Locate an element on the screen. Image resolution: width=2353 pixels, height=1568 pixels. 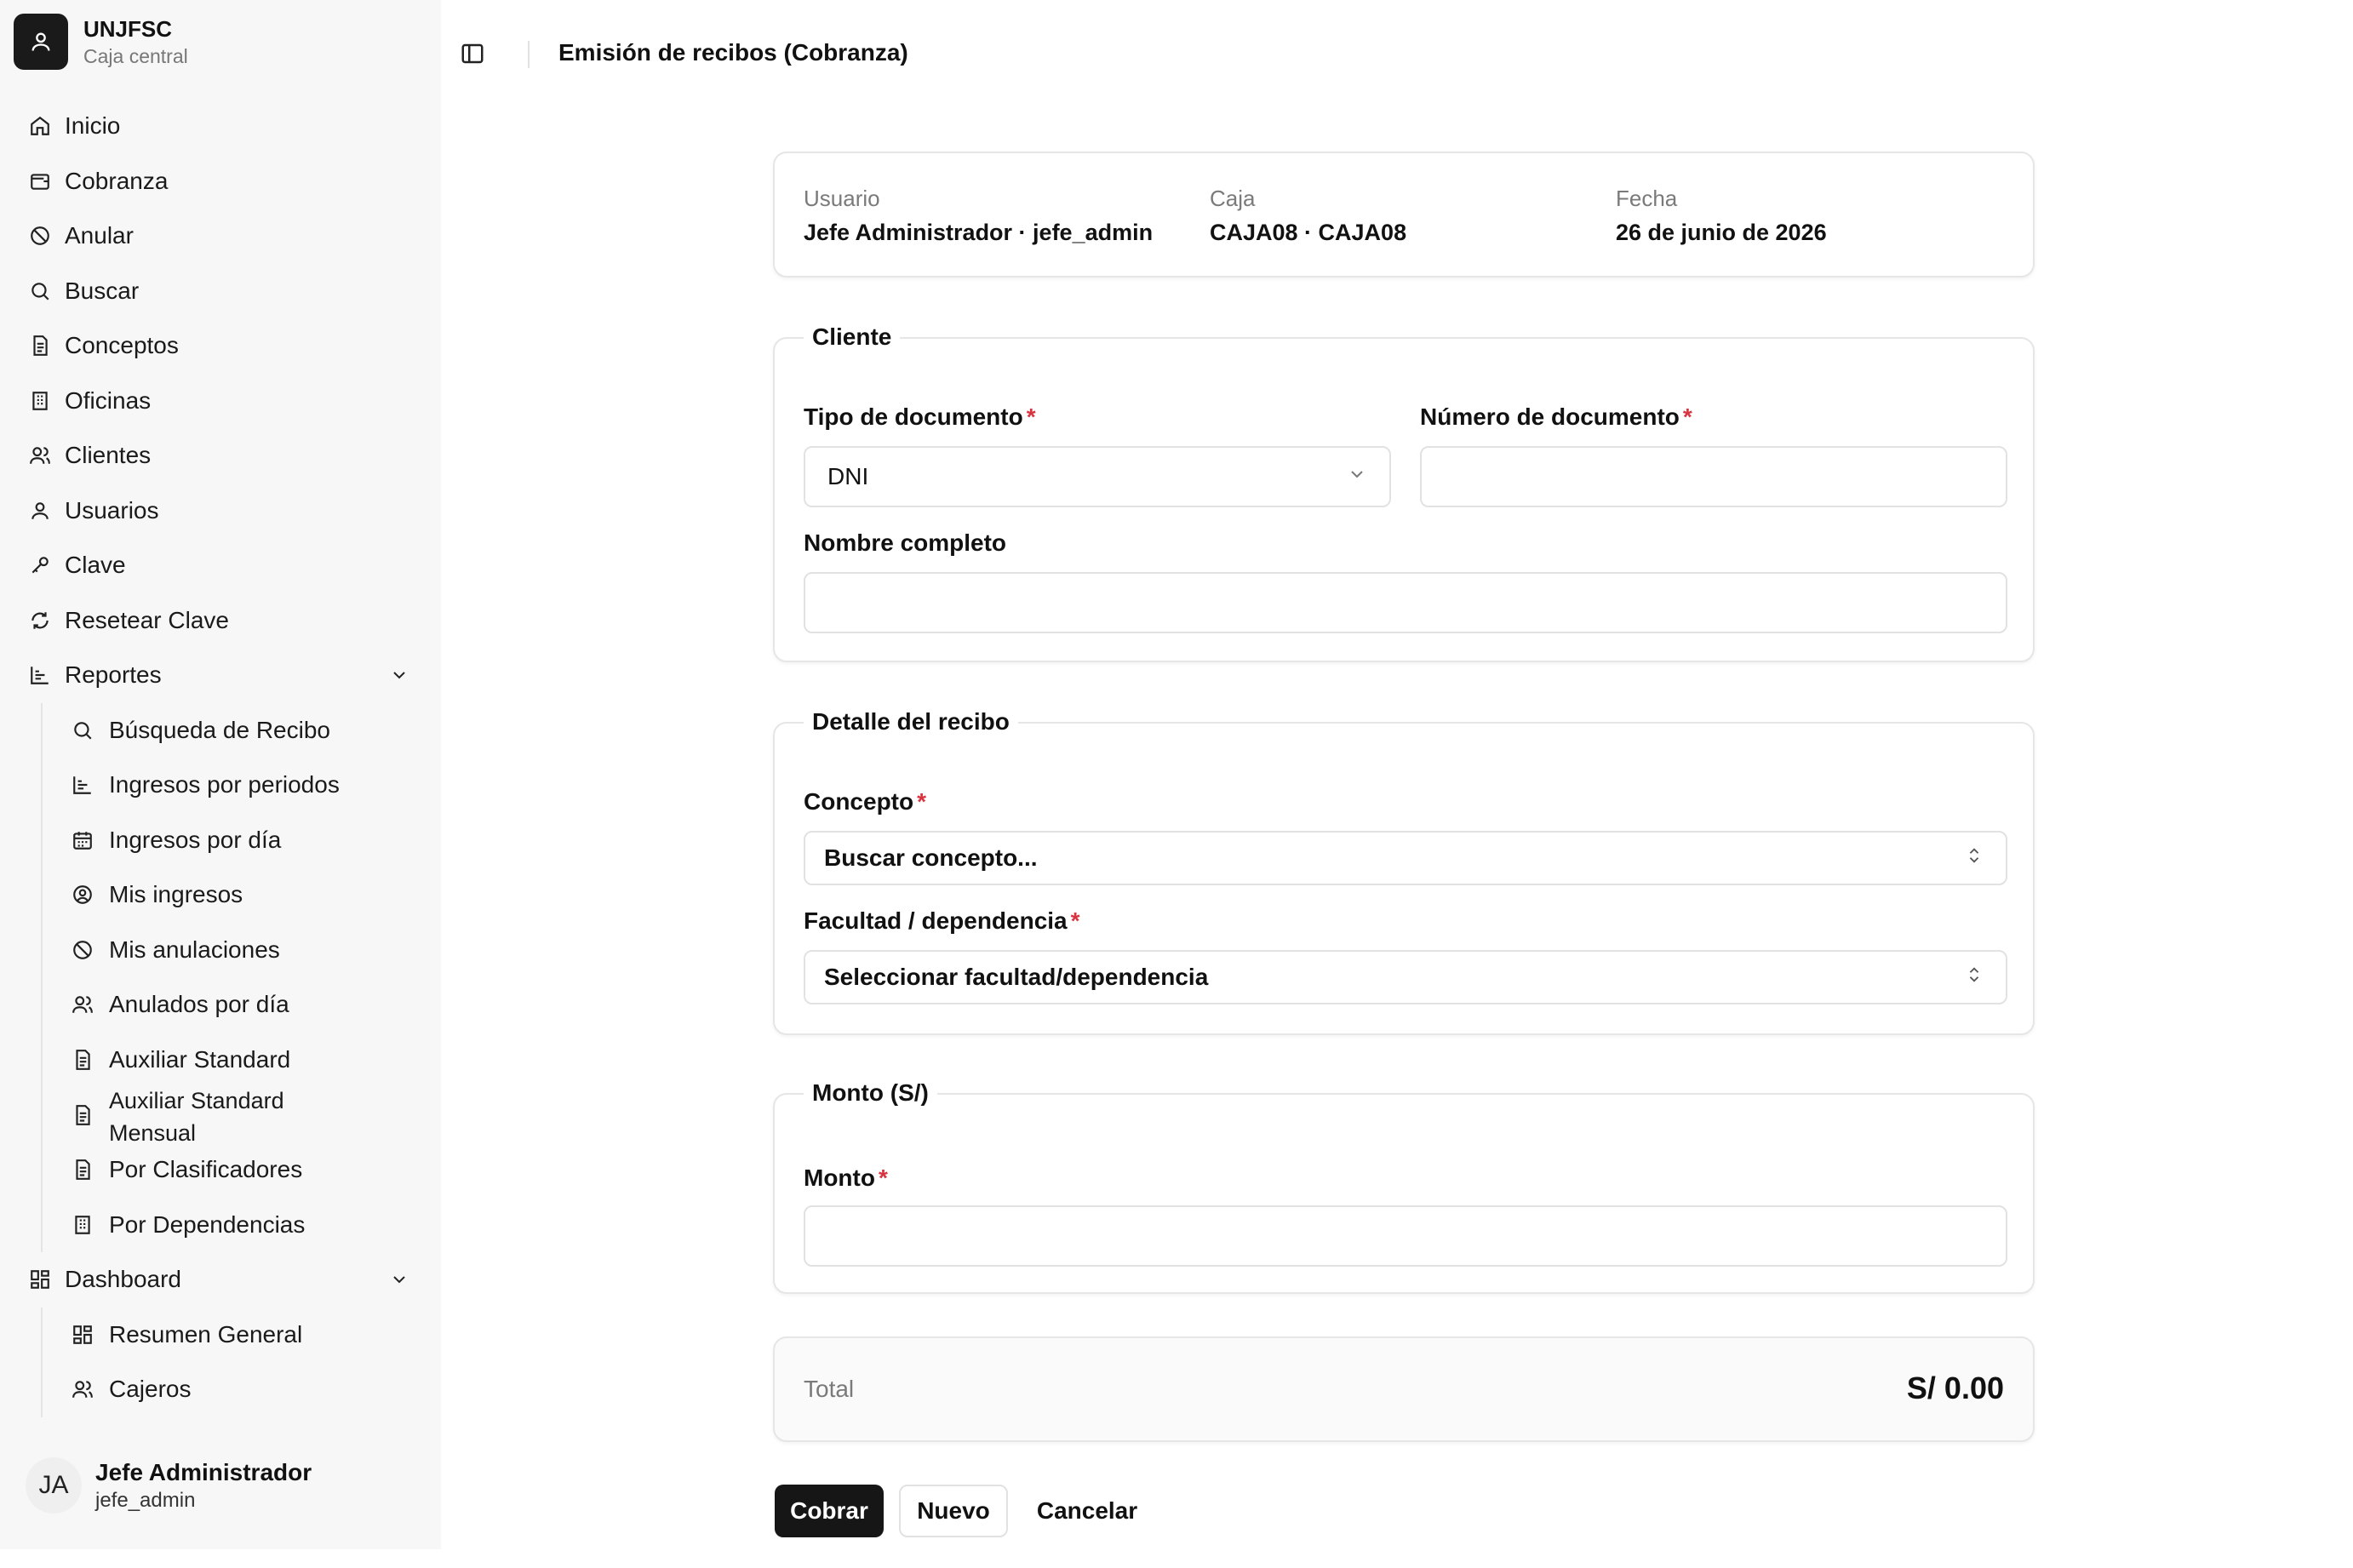
sidebar-item-label: Clave is located at coordinates (96, 566).